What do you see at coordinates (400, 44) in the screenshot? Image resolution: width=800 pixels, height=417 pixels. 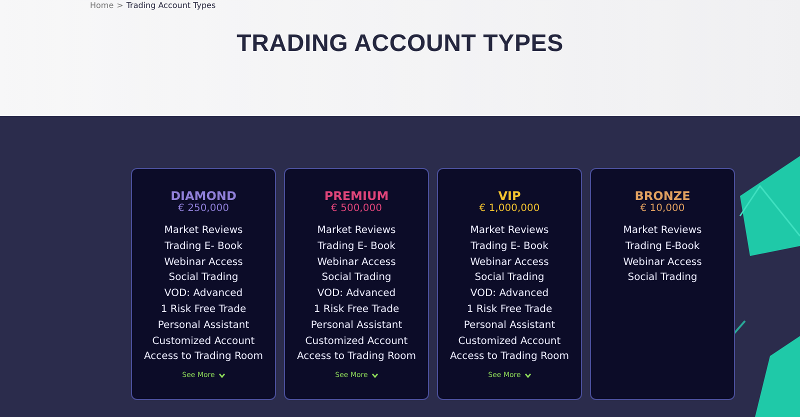 I see `page-title: TRADING ACCOUNT TYPES` at bounding box center [400, 44].